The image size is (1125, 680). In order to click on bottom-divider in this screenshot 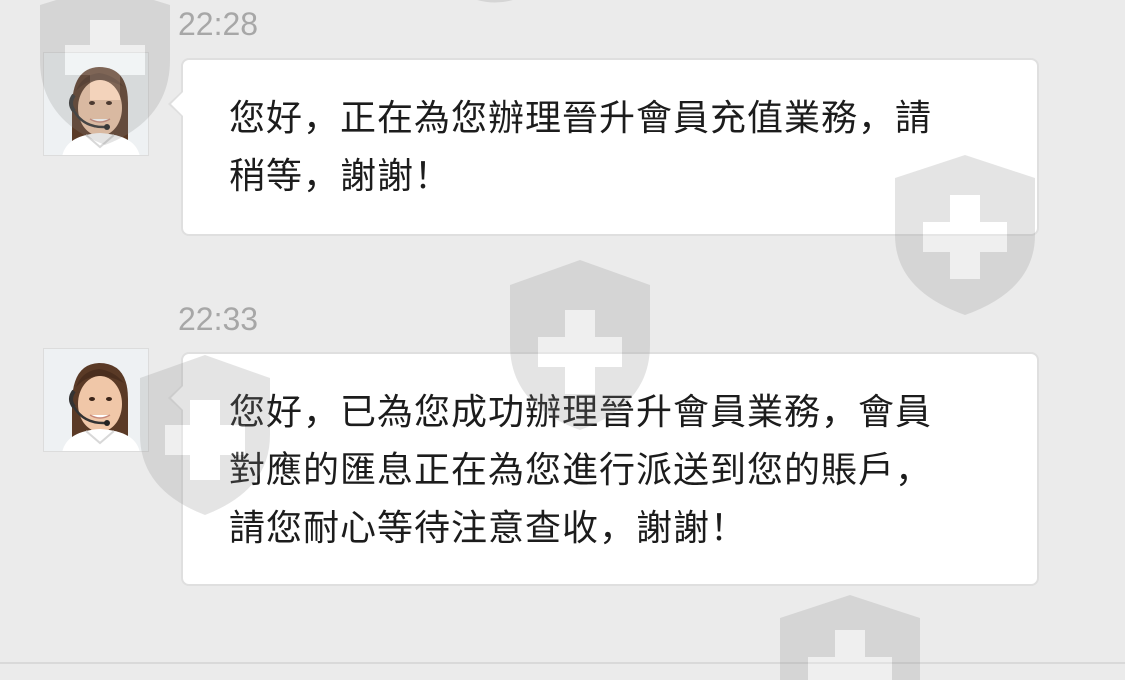, I will do `click(562, 663)`.